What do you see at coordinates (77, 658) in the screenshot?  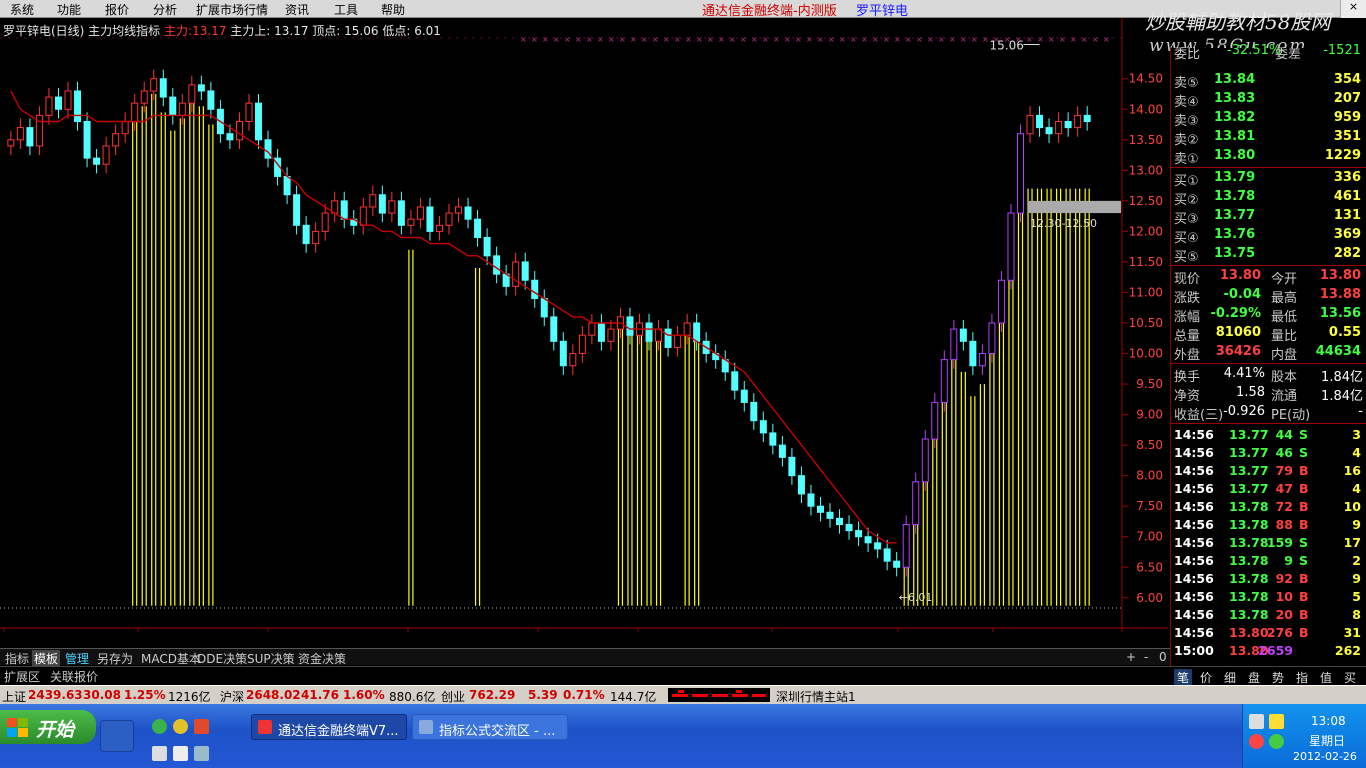 I see `tab-manage: 管理` at bounding box center [77, 658].